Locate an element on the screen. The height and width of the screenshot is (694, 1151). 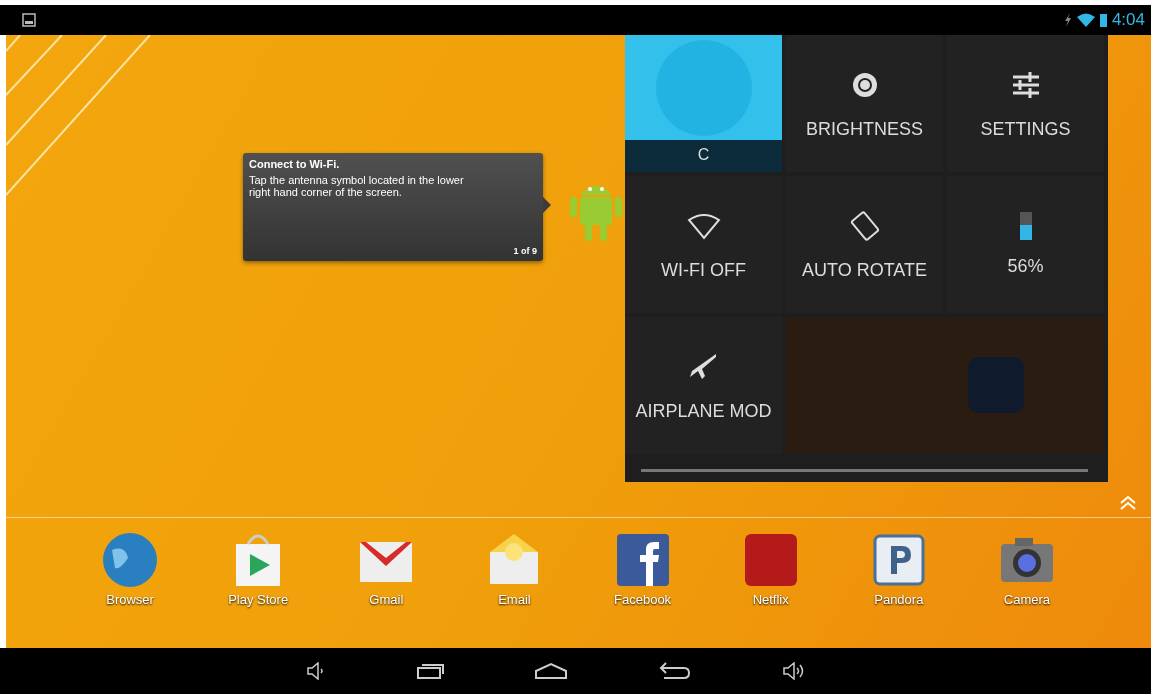
back-button is located at coordinates (674, 671).